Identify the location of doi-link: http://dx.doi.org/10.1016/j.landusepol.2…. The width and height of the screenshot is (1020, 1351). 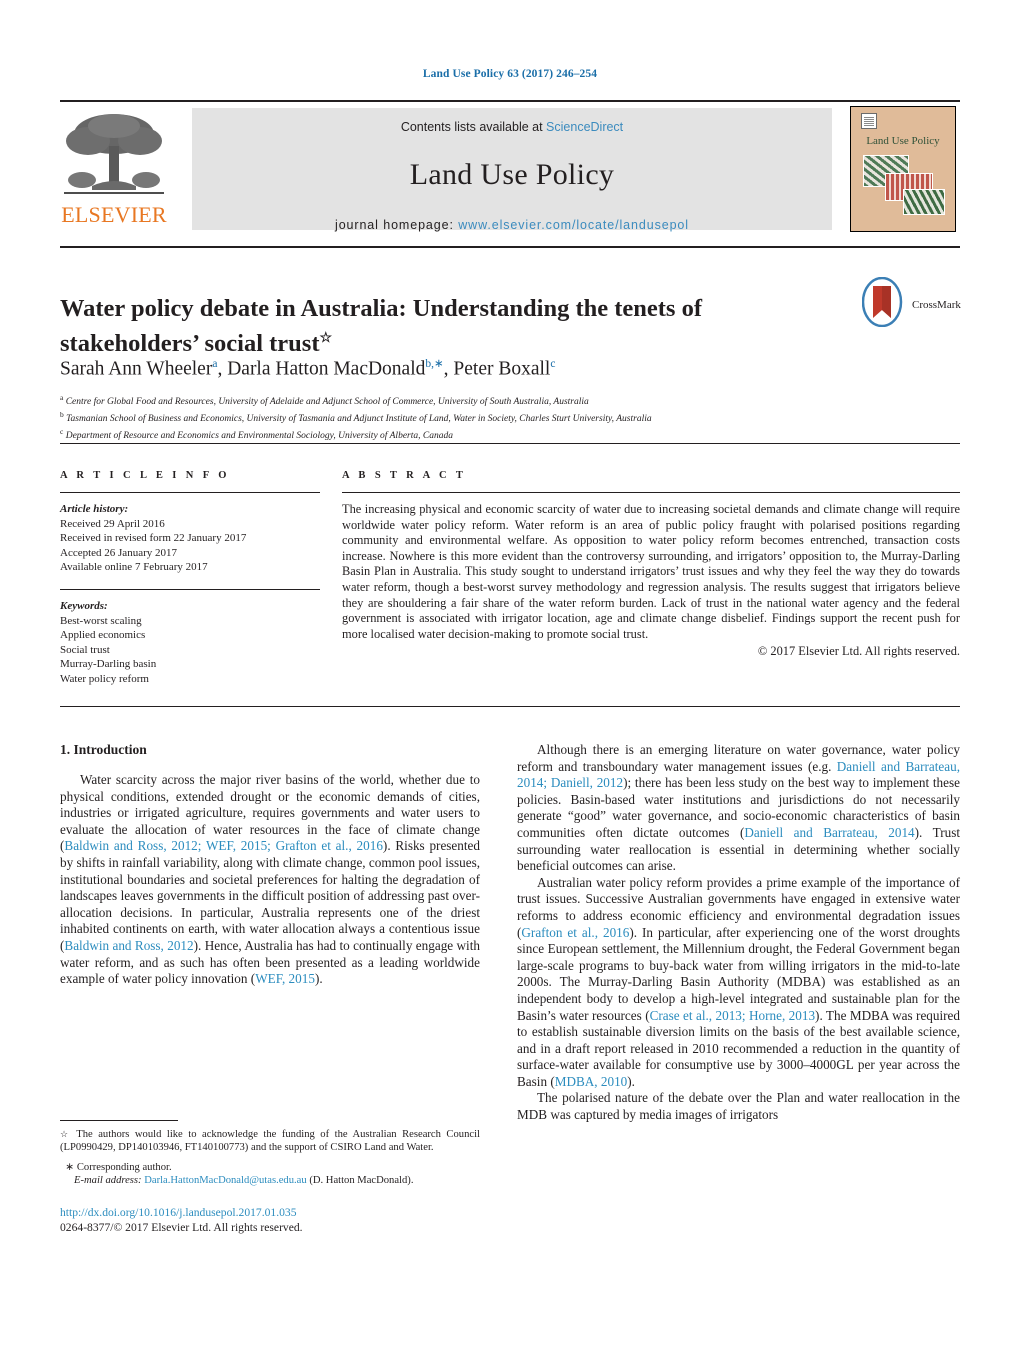
(275, 1212).